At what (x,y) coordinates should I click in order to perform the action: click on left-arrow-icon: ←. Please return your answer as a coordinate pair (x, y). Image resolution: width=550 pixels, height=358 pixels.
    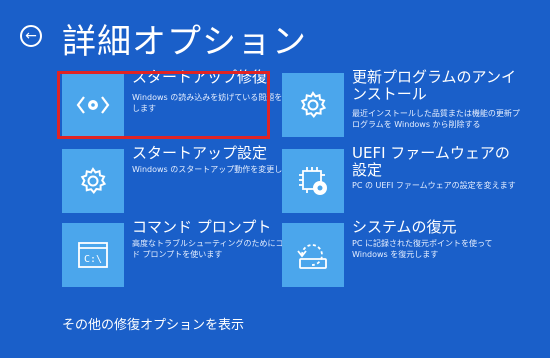
    Looking at the image, I should click on (31, 36).